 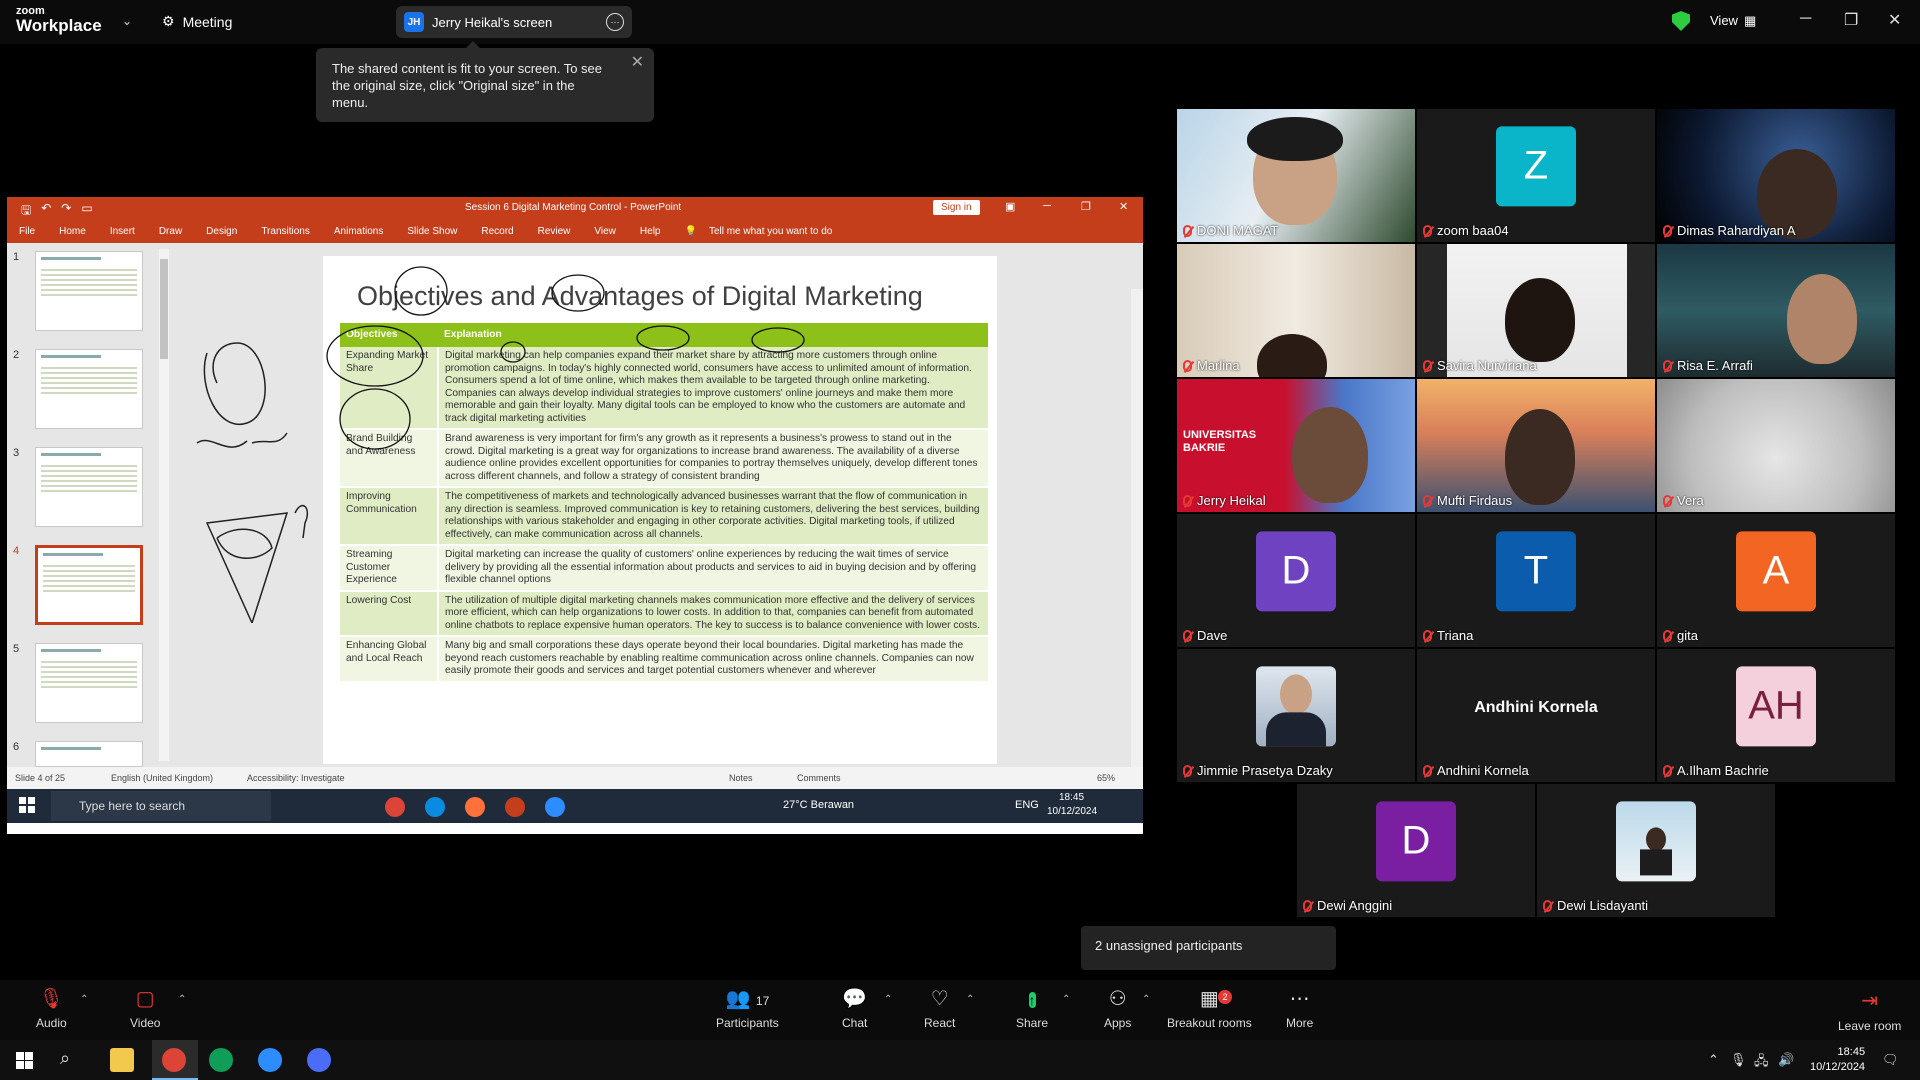 I want to click on comments-button: Comments, so click(x=819, y=778).